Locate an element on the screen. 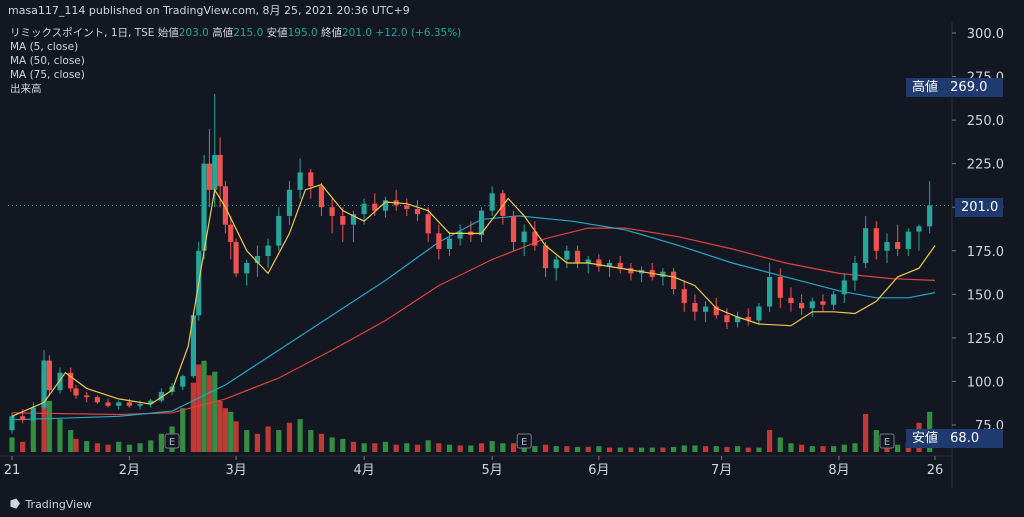 The image size is (1024, 517). x-tick-label: 2月 is located at coordinates (129, 470).